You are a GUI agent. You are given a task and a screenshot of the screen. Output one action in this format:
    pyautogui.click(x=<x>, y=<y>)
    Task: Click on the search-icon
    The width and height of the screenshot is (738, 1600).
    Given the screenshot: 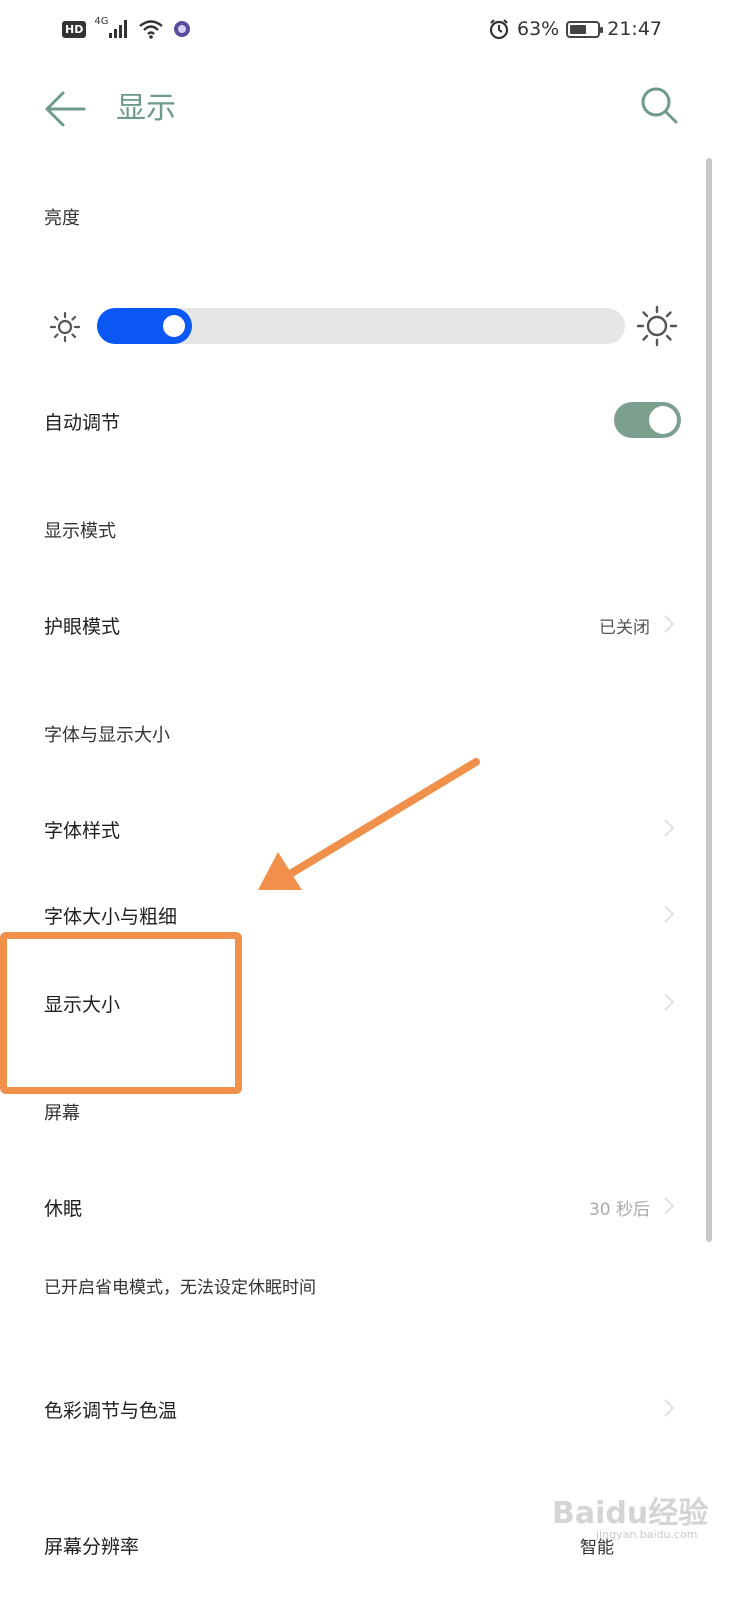 What is the action you would take?
    pyautogui.click(x=659, y=105)
    